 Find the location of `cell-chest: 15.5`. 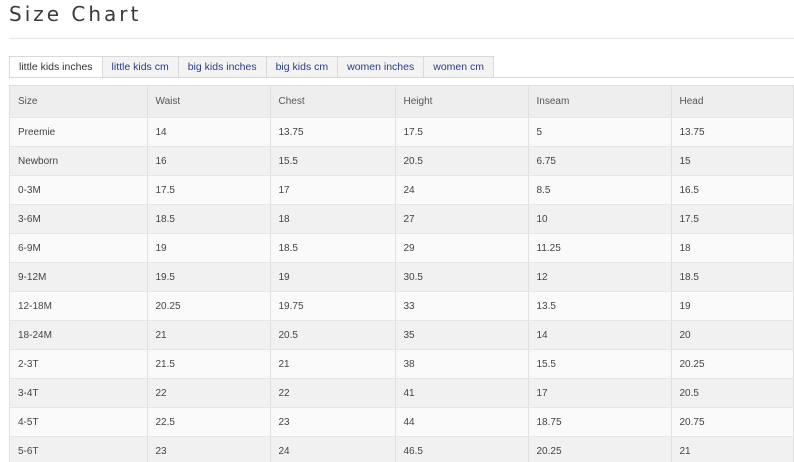

cell-chest: 15.5 is located at coordinates (333, 161).